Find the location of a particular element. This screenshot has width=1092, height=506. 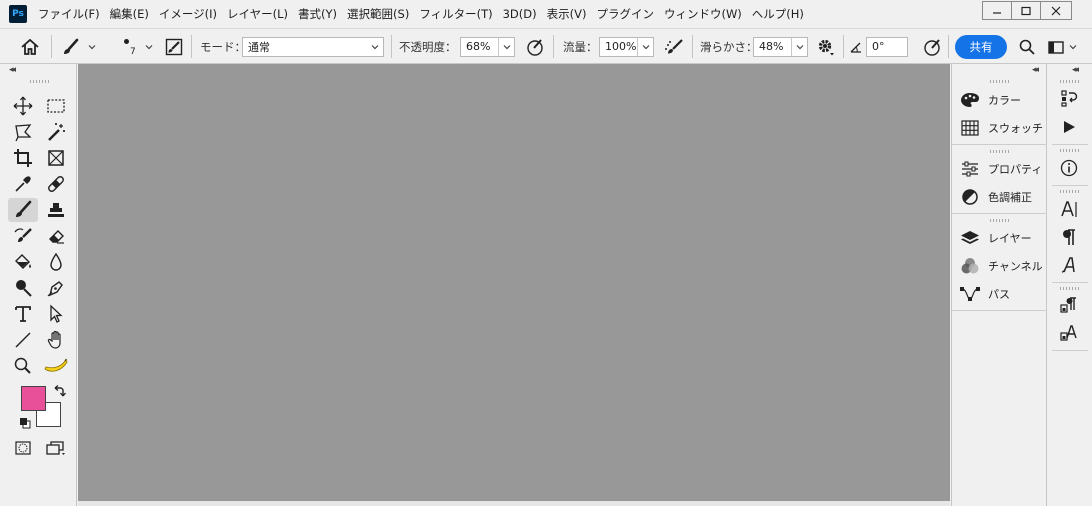

maximize-button is located at coordinates (1026, 10).